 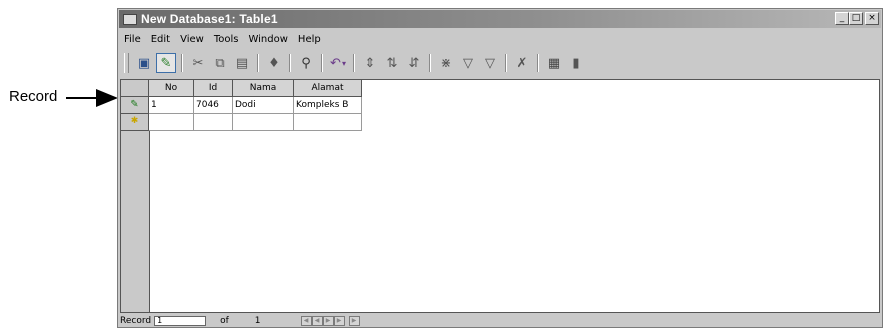 What do you see at coordinates (171, 105) in the screenshot?
I see `cell-no: 1` at bounding box center [171, 105].